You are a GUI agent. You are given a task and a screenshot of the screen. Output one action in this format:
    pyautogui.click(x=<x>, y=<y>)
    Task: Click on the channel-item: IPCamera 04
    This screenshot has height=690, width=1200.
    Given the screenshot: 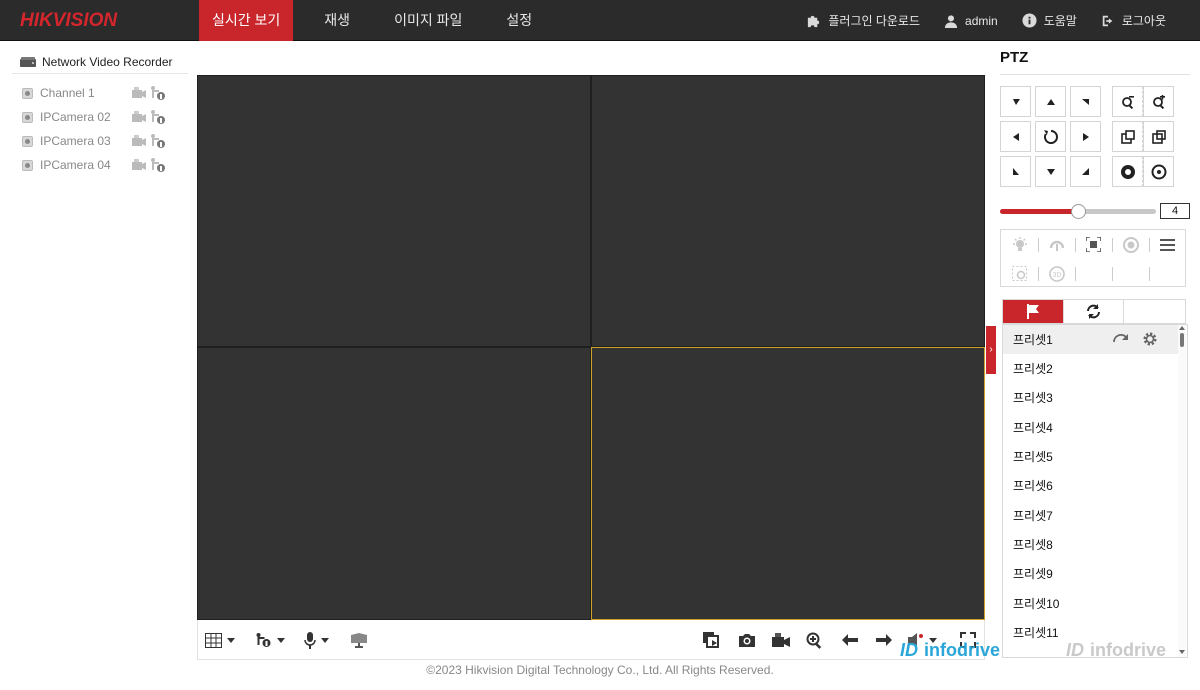 What is the action you would take?
    pyautogui.click(x=97, y=165)
    